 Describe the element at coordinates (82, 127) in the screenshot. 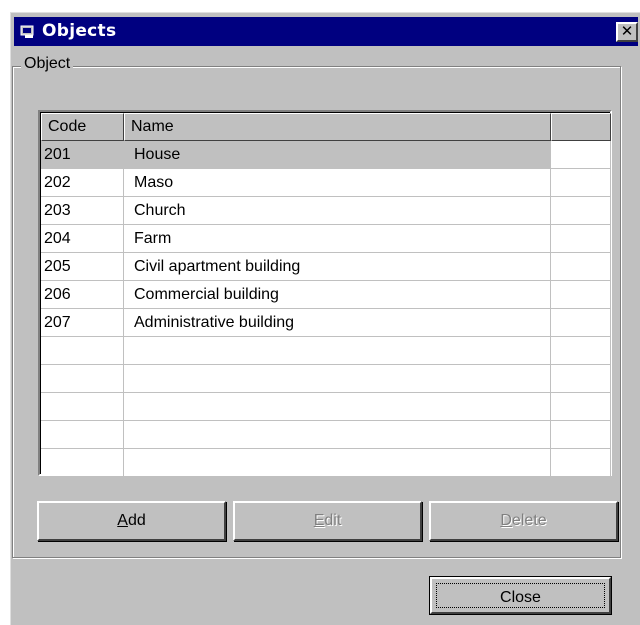

I see `column-header-code: Code` at that location.